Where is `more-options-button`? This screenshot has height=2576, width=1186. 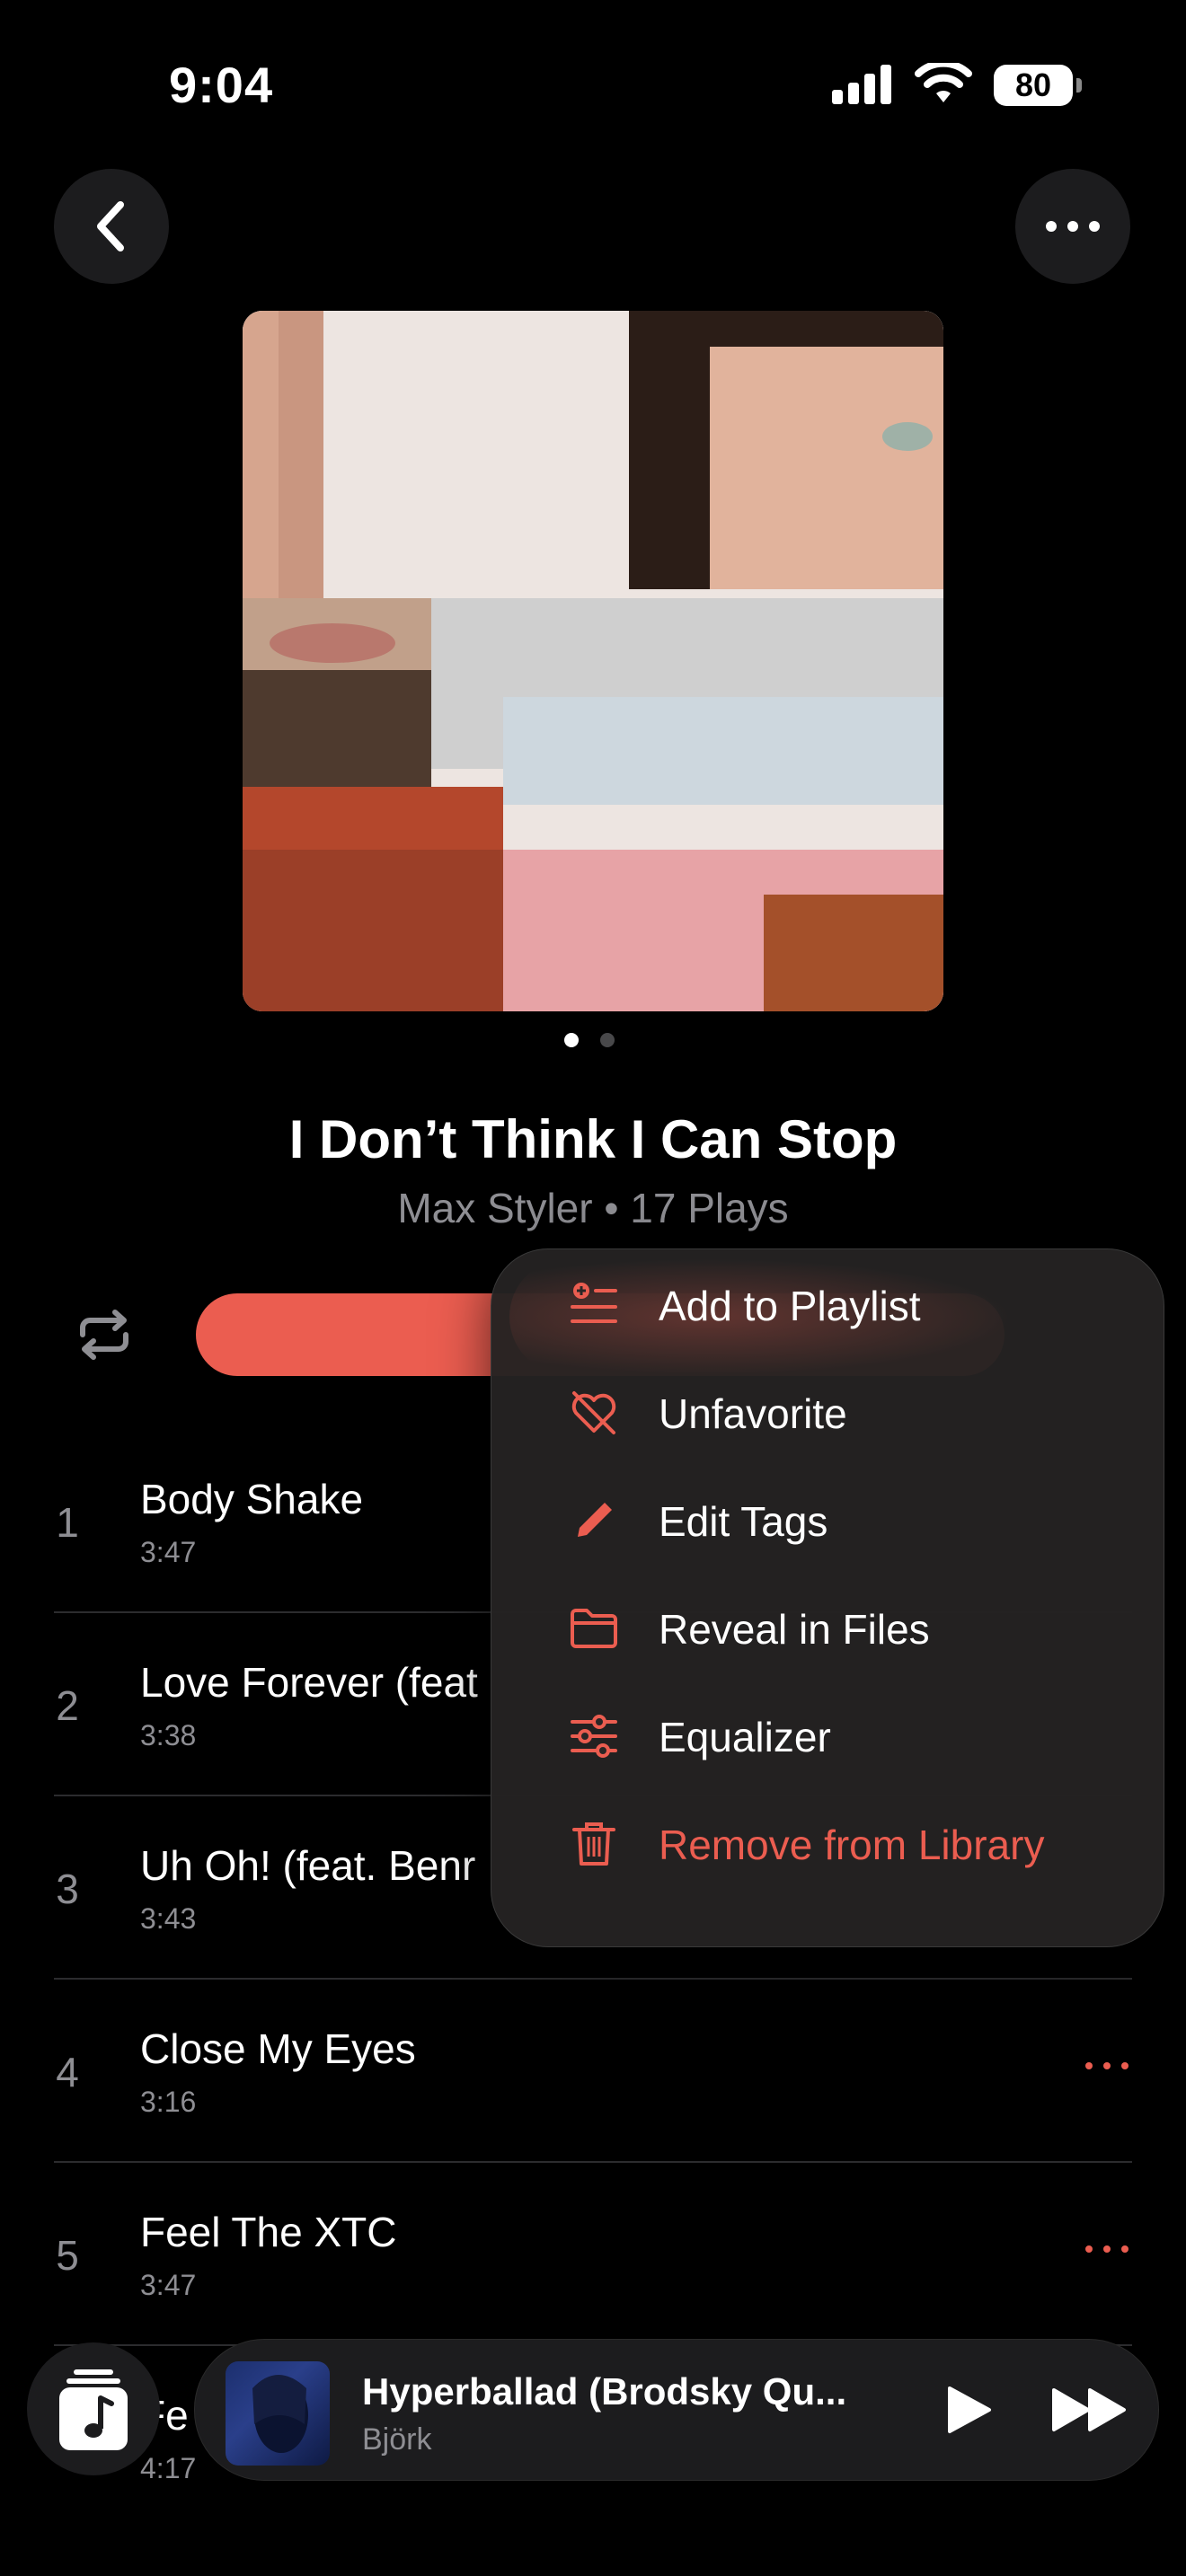 more-options-button is located at coordinates (1072, 226).